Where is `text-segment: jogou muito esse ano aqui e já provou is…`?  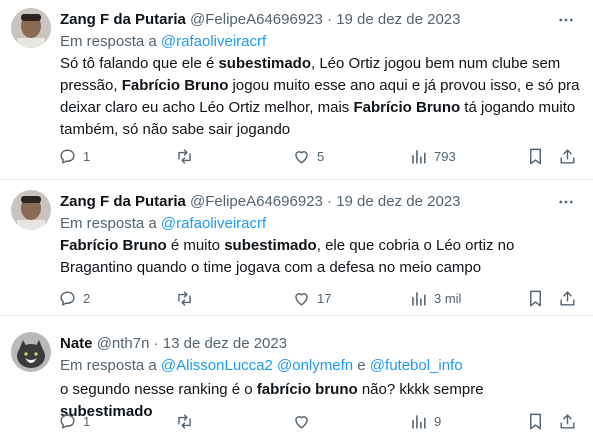 text-segment: jogou muito esse ano aqui e já provou is… is located at coordinates (404, 85).